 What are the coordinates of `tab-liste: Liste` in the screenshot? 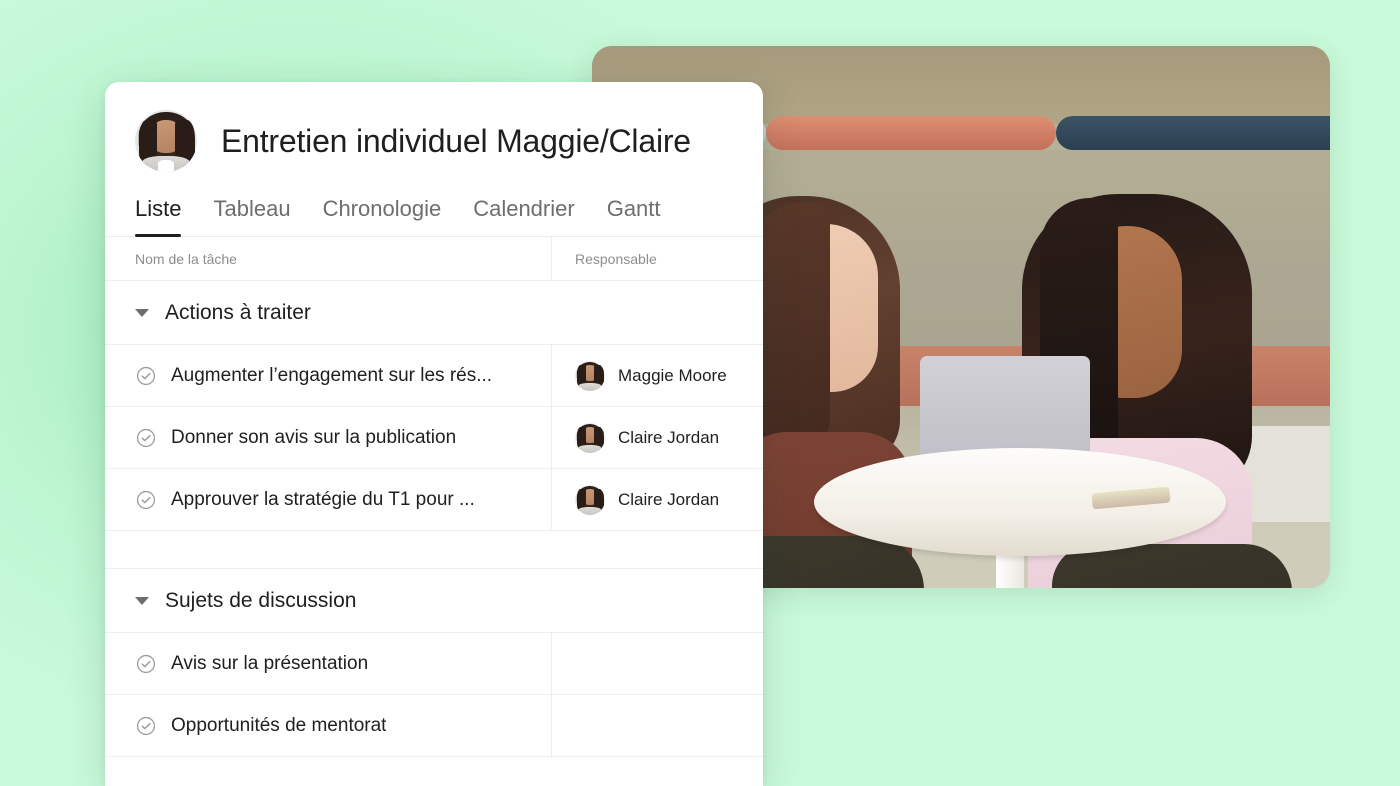 It's located at (158, 216).